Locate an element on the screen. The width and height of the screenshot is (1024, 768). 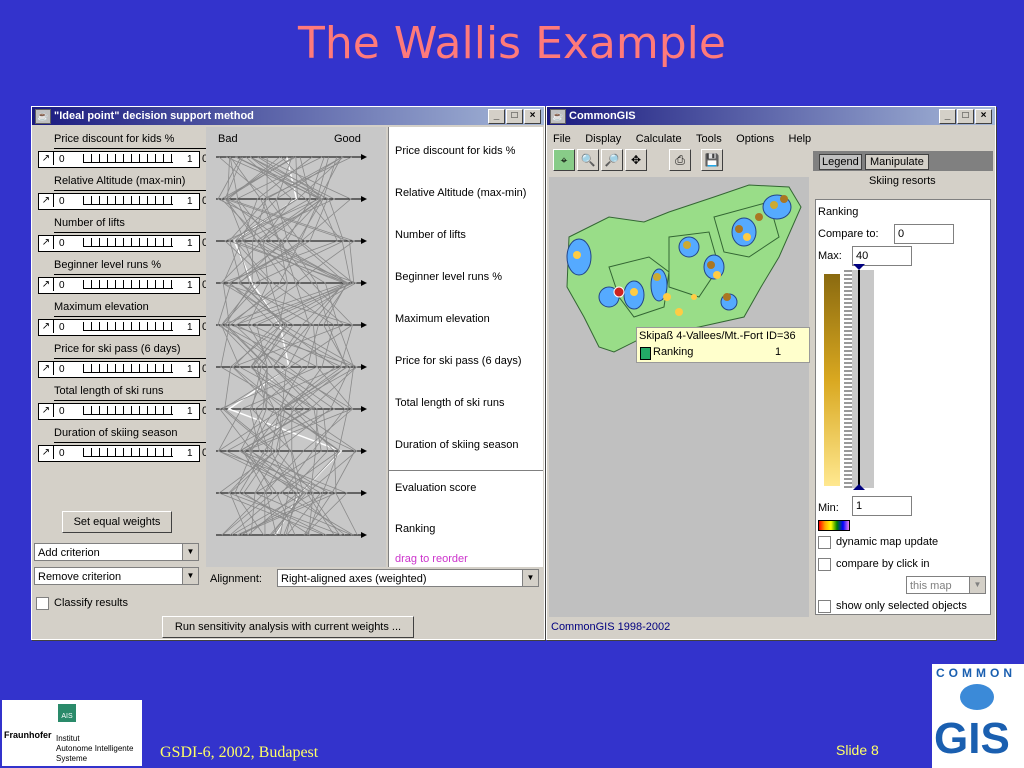
axis-label: Price discount for kids % is located at coordinates (455, 151).